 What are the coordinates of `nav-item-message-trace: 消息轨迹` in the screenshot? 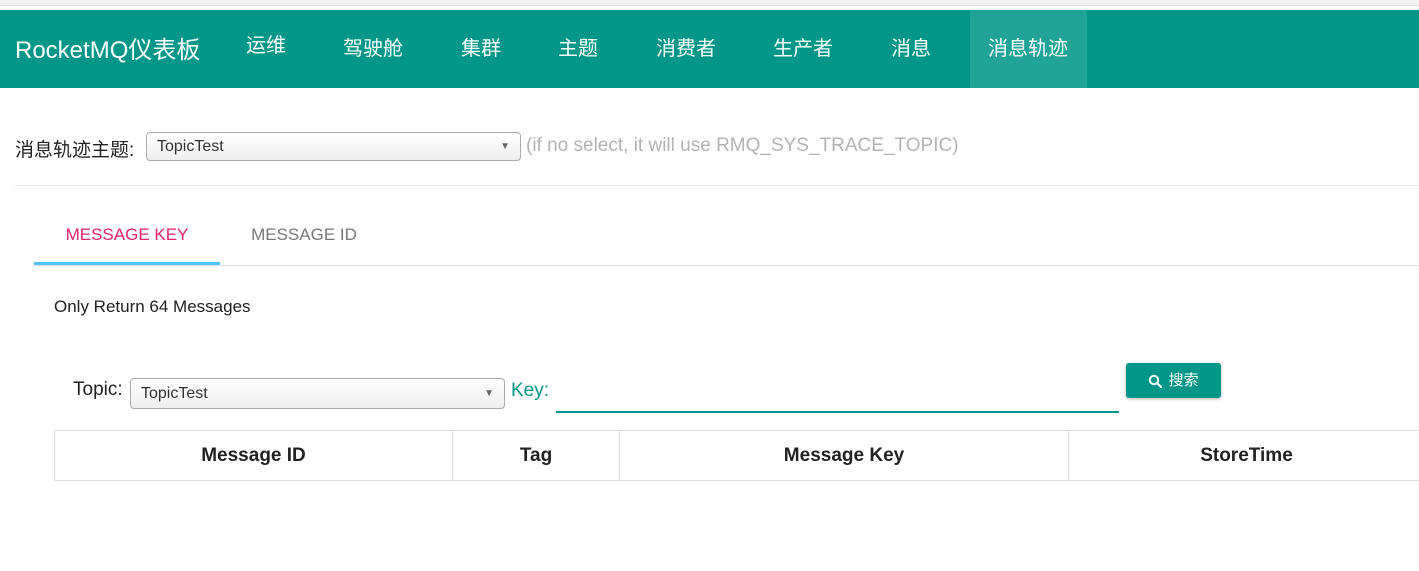 It's located at (1028, 49).